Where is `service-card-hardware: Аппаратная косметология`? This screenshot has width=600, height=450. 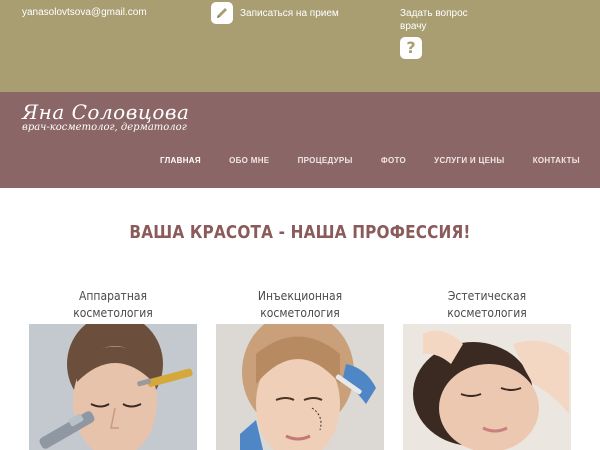 service-card-hardware: Аппаратная косметология is located at coordinates (113, 369).